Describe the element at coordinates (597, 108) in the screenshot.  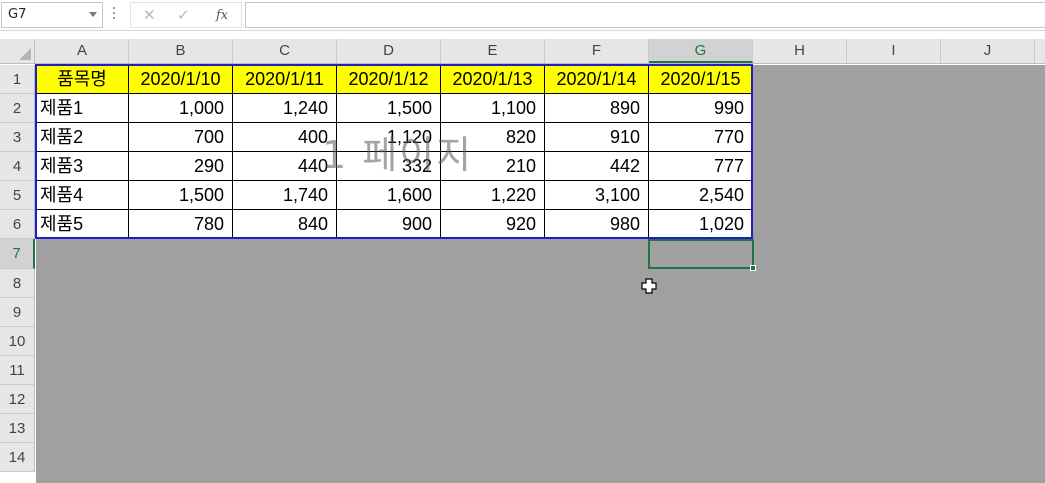
I see `cell-f2: 890` at that location.